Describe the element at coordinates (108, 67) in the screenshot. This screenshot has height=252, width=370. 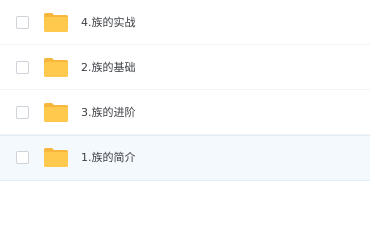
I see `file-name: 2.族的基础` at that location.